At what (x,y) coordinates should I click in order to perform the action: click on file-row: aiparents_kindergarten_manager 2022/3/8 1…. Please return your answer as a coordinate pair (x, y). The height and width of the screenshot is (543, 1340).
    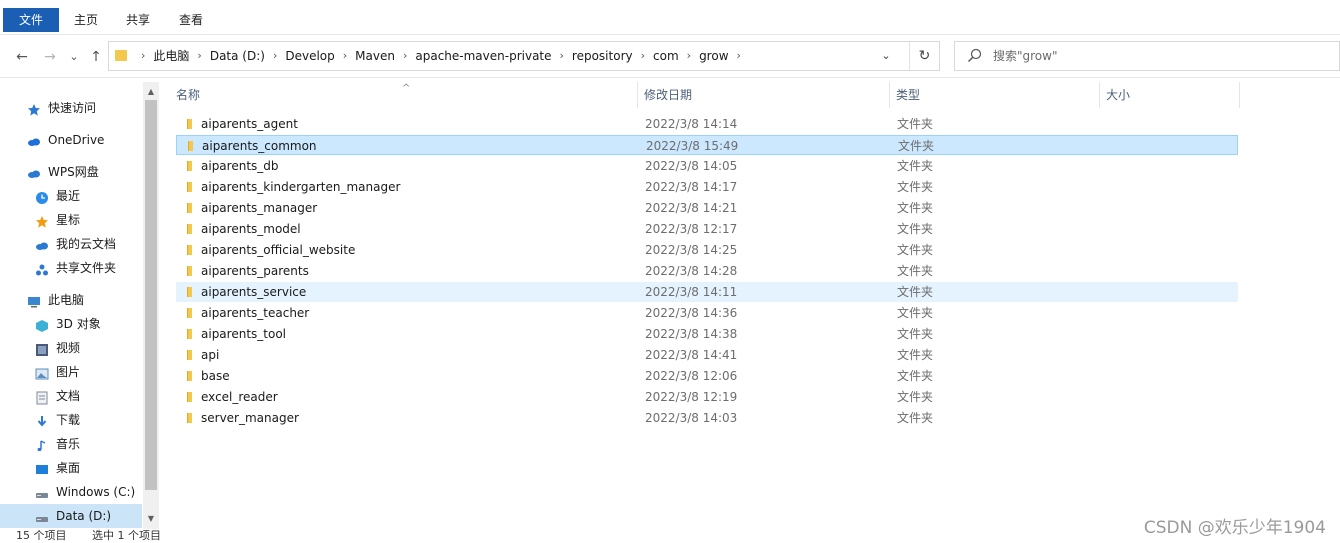
    Looking at the image, I should click on (707, 187).